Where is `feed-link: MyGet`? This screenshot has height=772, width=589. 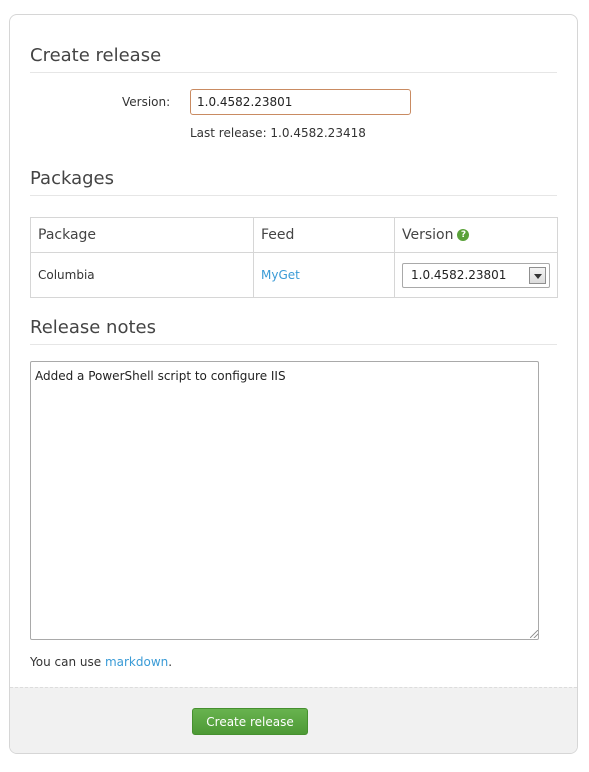
feed-link: MyGet is located at coordinates (280, 275).